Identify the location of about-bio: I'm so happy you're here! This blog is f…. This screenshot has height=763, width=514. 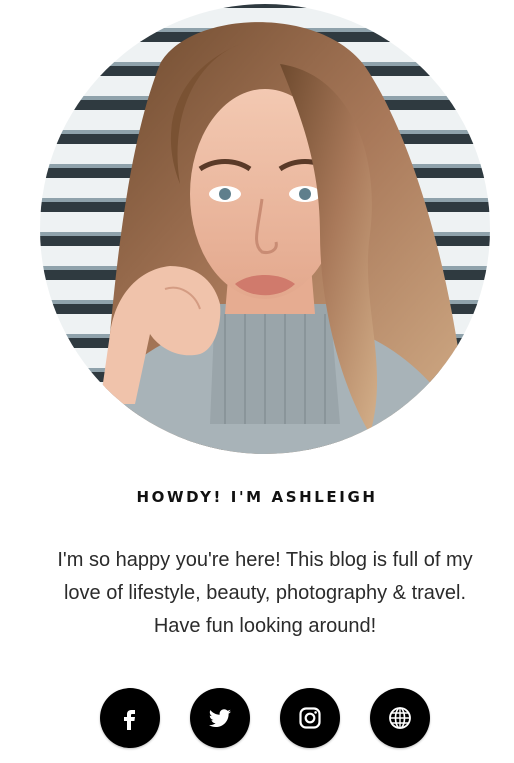
(265, 593).